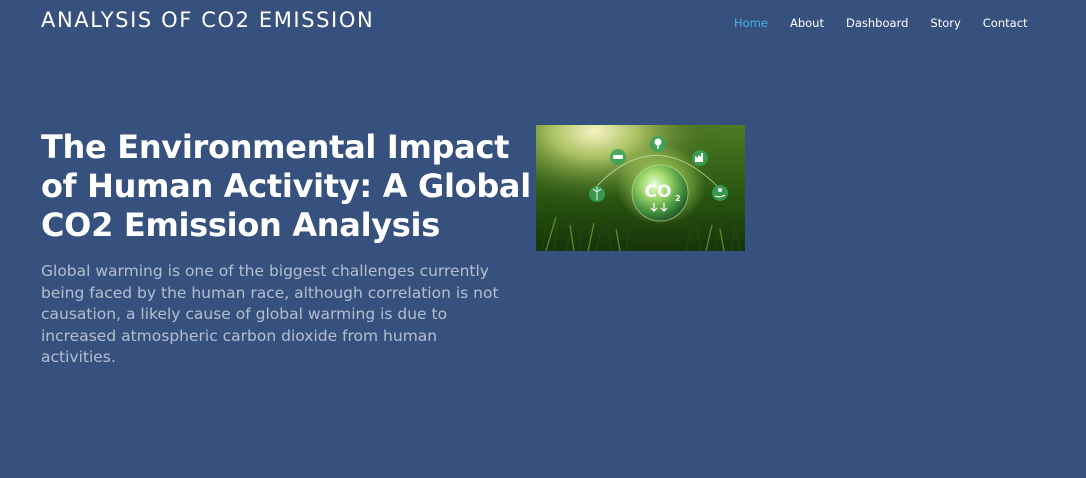  What do you see at coordinates (751, 23) in the screenshot?
I see `nav-home-link: Home` at bounding box center [751, 23].